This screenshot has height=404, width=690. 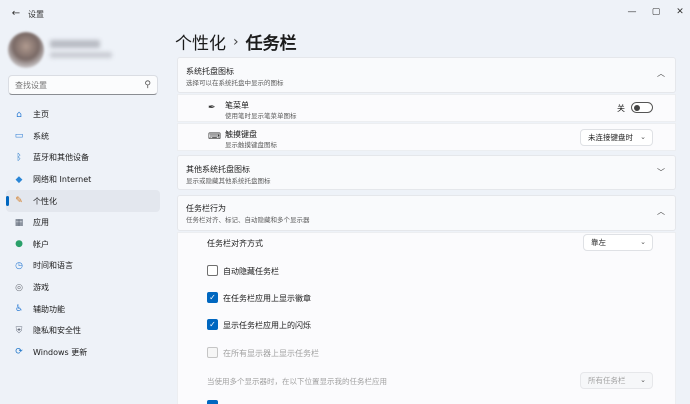 I want to click on sidebar-item-label: Windows 更新, so click(x=60, y=352).